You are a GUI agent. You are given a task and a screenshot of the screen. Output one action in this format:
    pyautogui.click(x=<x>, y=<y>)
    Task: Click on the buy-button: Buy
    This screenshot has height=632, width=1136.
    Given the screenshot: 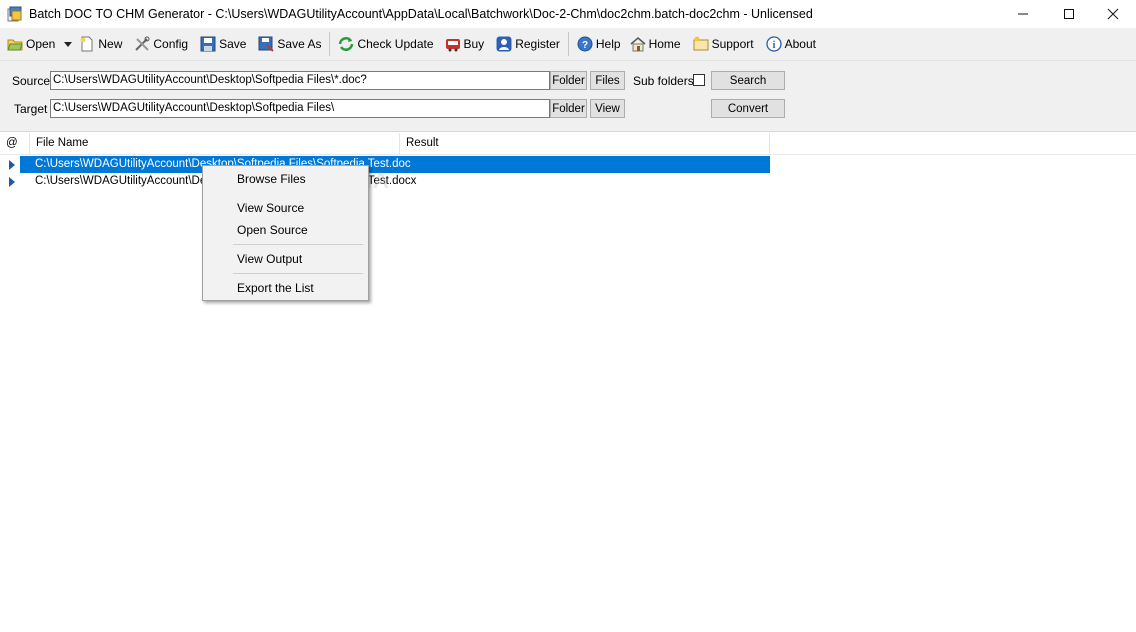 What is the action you would take?
    pyautogui.click(x=465, y=44)
    